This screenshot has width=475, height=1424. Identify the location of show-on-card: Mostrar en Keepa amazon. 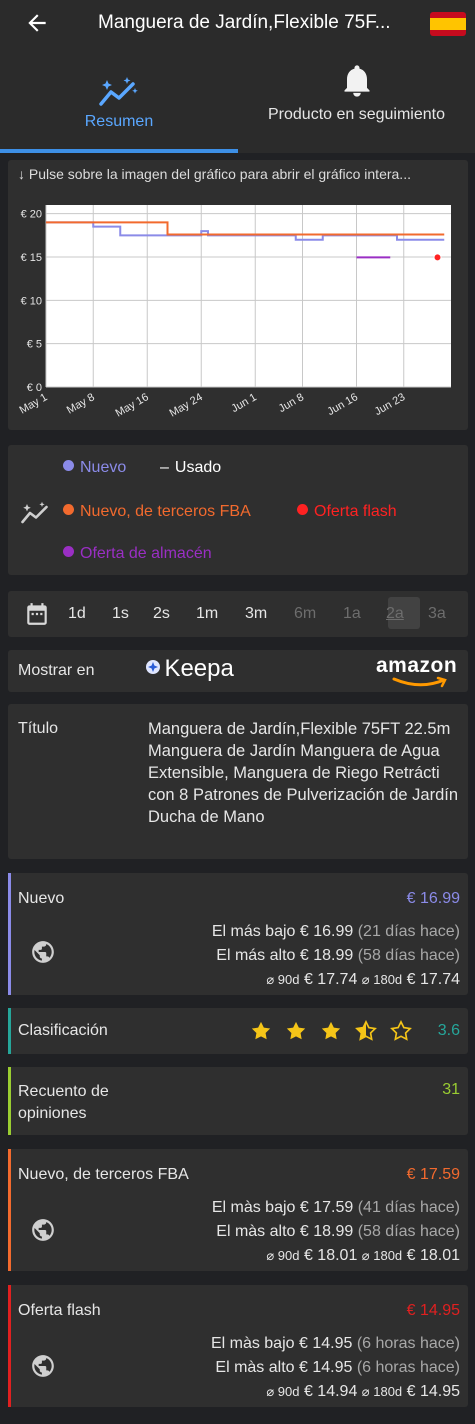
(238, 671).